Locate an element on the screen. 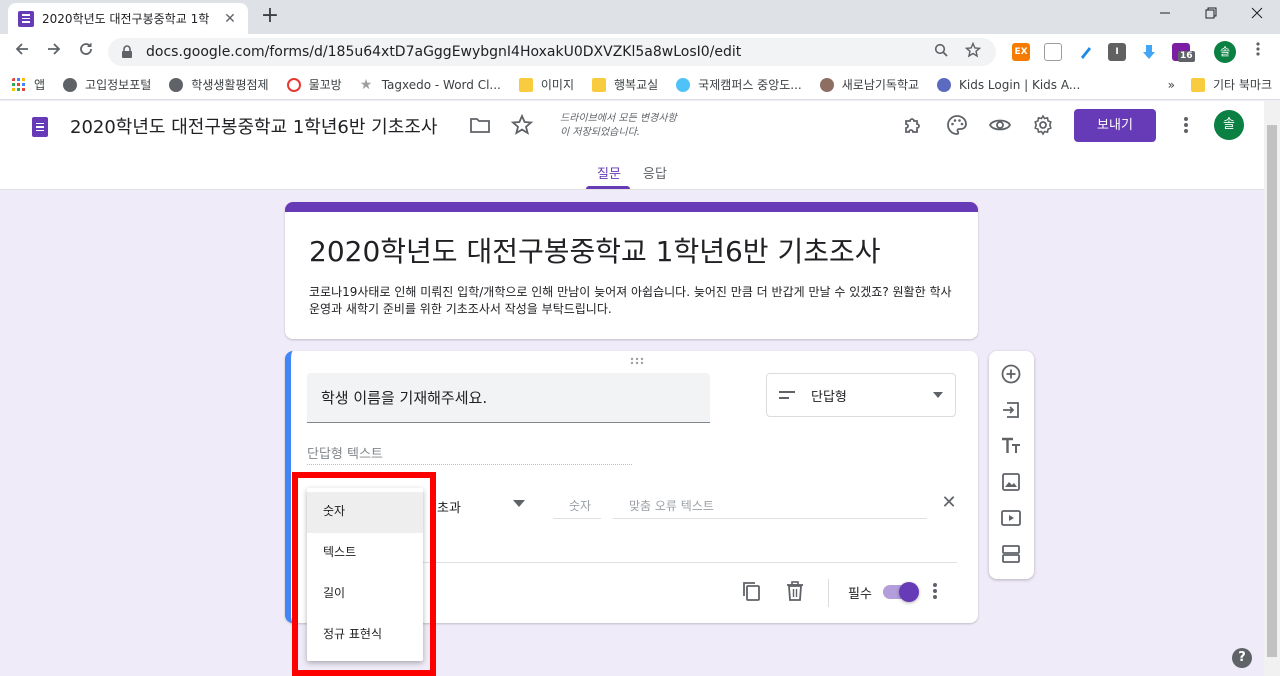 The image size is (1280, 676). validation-condition-select: 초과 is located at coordinates (449, 506).